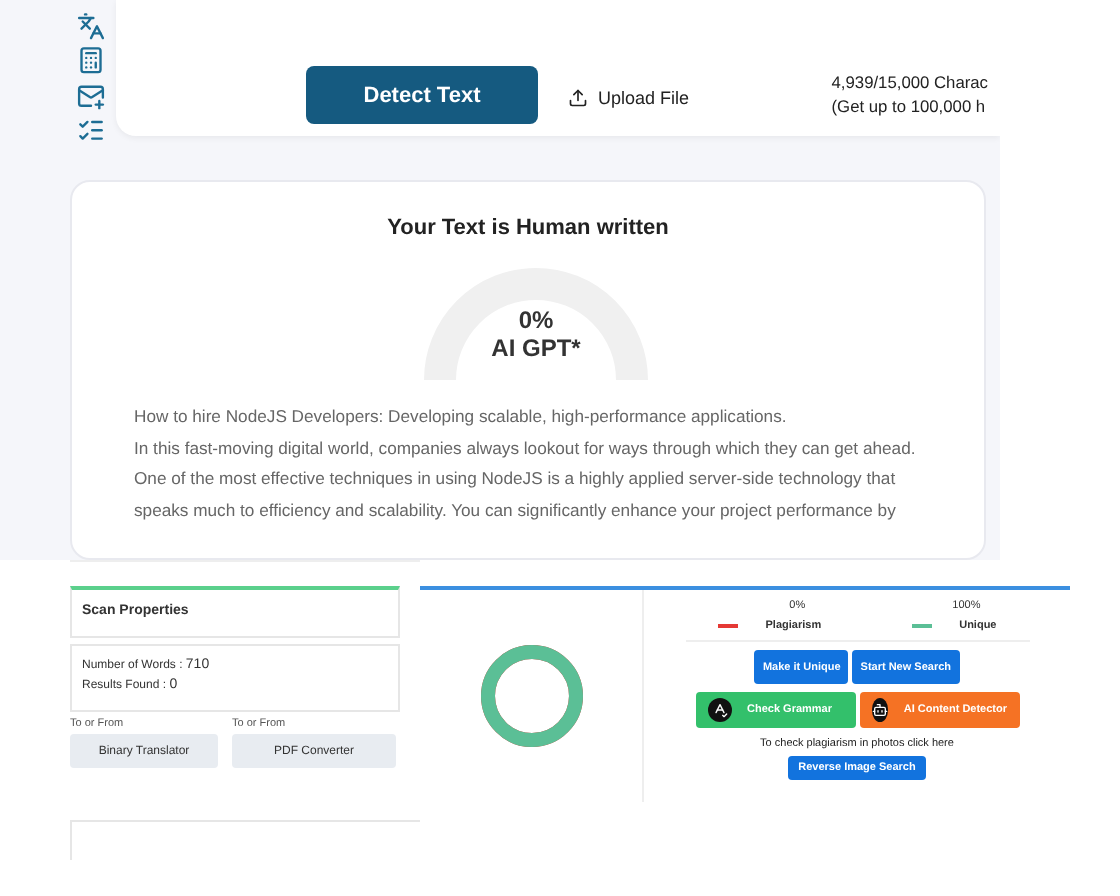 This screenshot has height=896, width=1120. I want to click on list-icon, so click(91, 129).